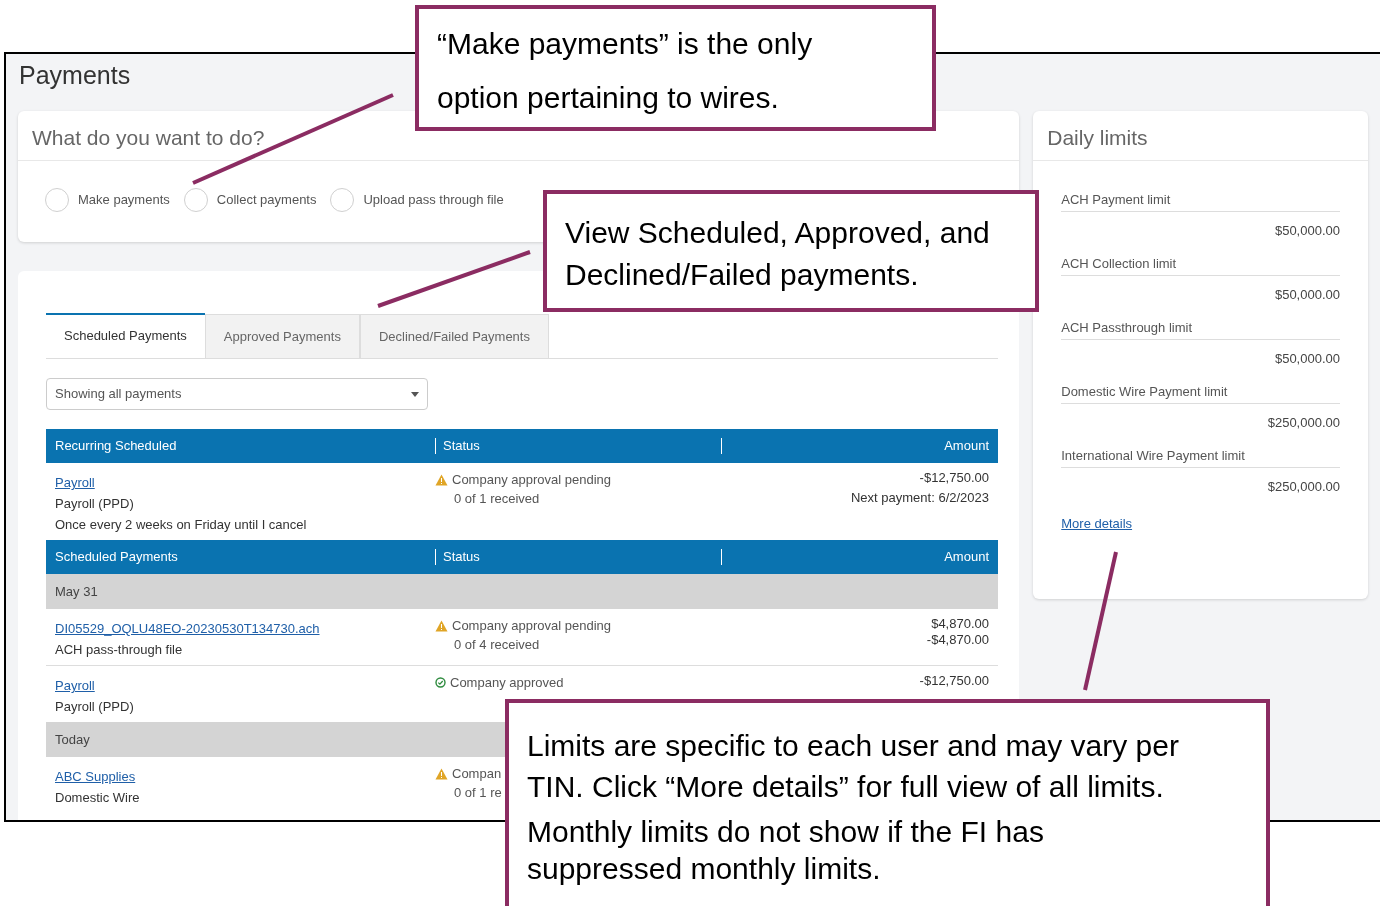 The image size is (1380, 906). I want to click on check-circle-icon, so click(440, 682).